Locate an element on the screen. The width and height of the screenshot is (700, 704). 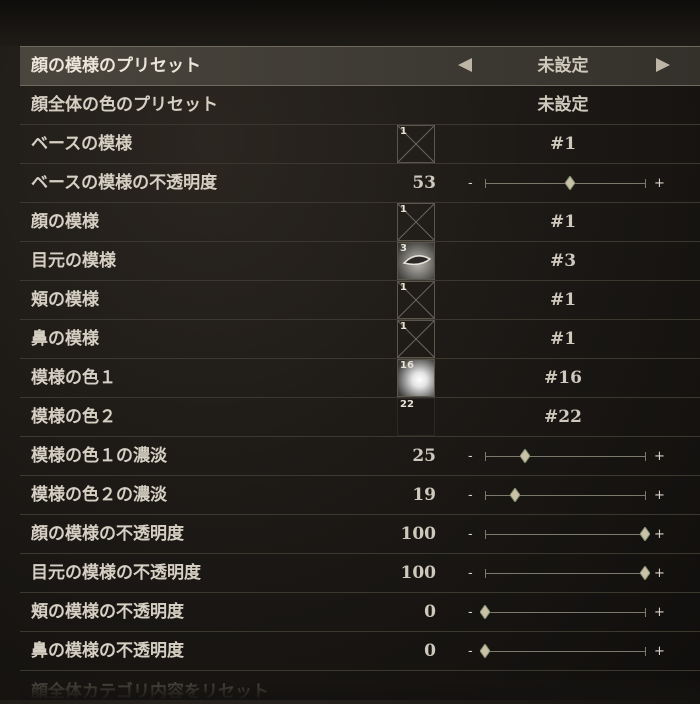
row-label: ベースの模様 is located at coordinates (82, 144).